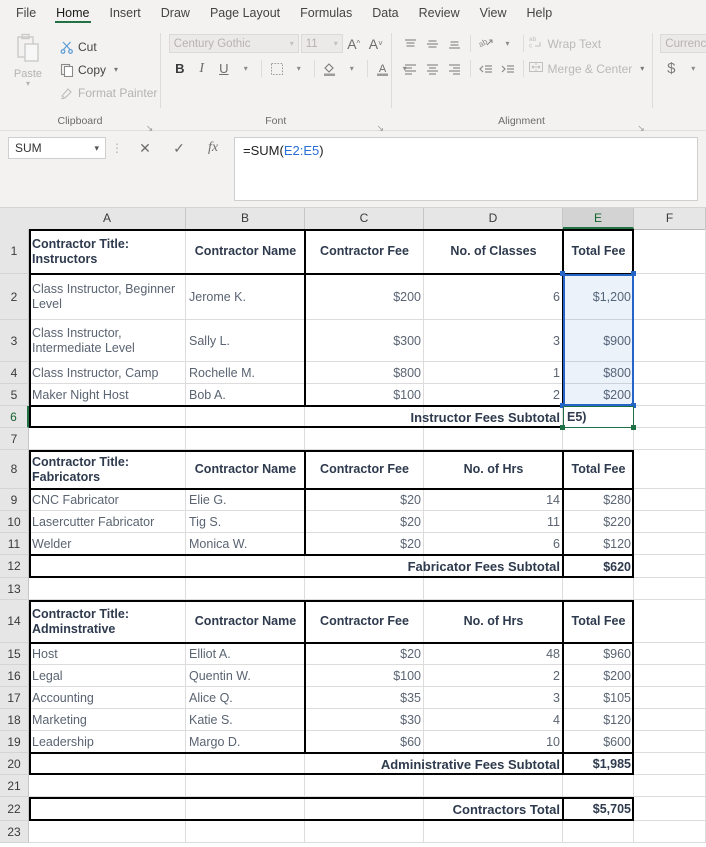  I want to click on cell-B23, so click(245, 832).